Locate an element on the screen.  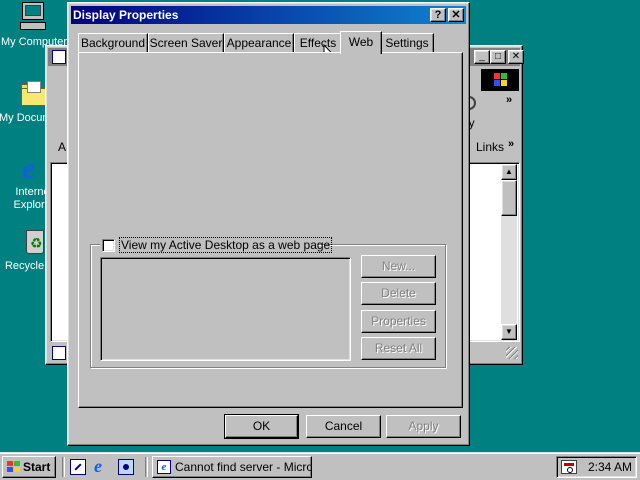
links-label: Links is located at coordinates (490, 147).